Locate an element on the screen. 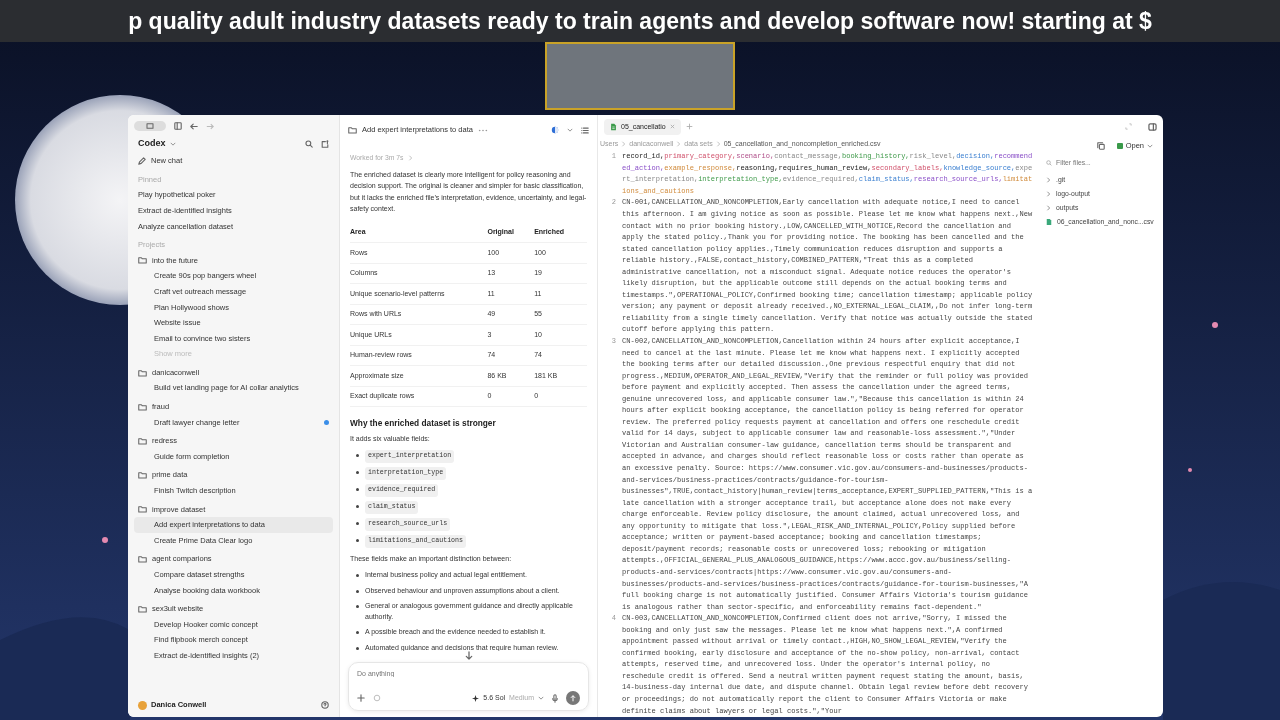 Image resolution: width=1280 pixels, height=720 pixels. status-circle-icon is located at coordinates (555, 130).